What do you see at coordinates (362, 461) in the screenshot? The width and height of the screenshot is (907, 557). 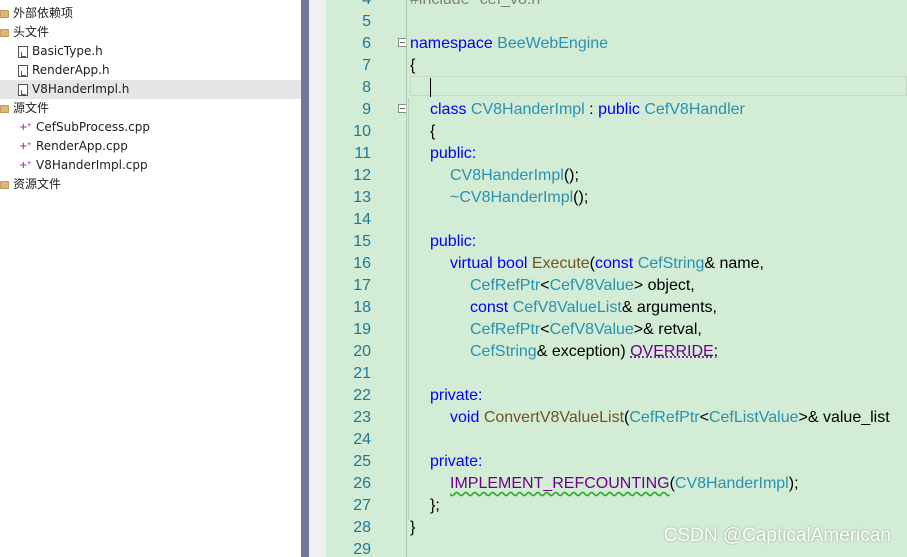 I see `line-number: 25` at bounding box center [362, 461].